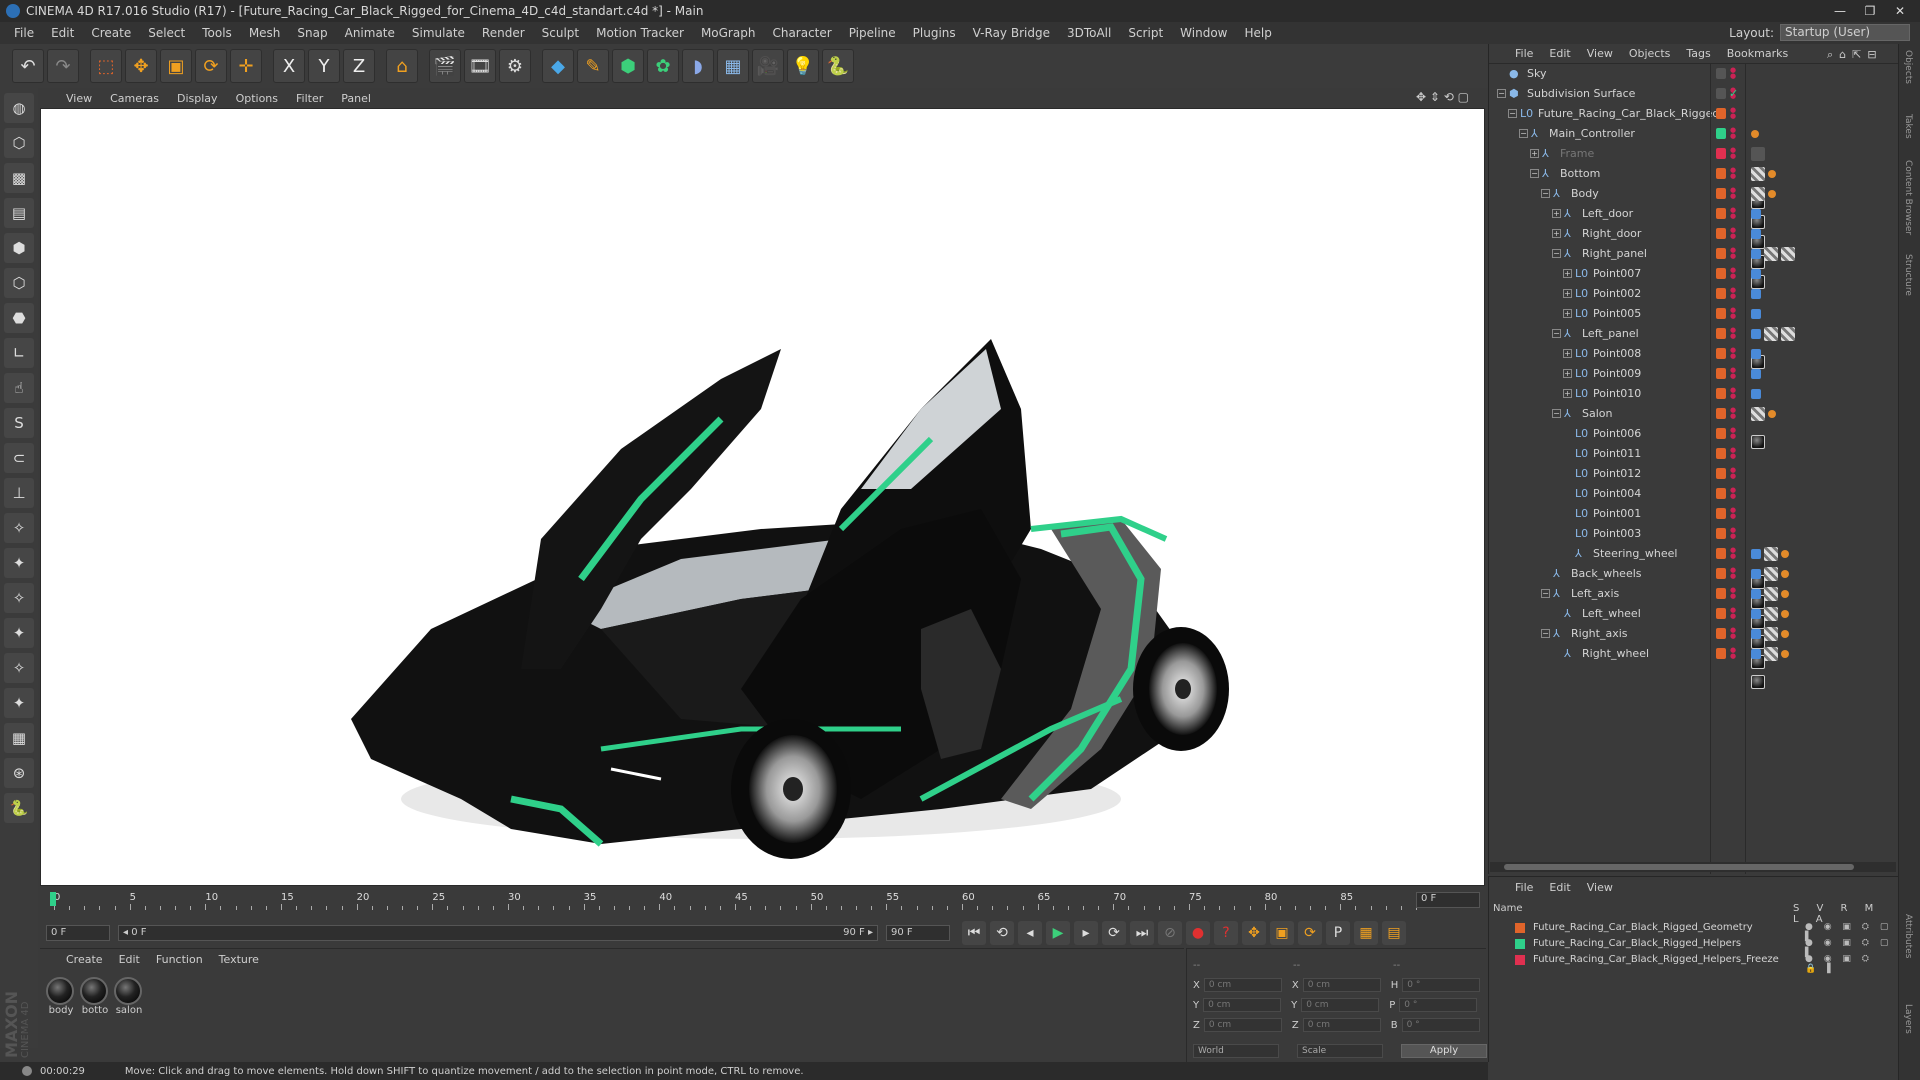 Image resolution: width=1920 pixels, height=1080 pixels. What do you see at coordinates (19, 248) in the screenshot?
I see `points-mode-button: ⬢` at bounding box center [19, 248].